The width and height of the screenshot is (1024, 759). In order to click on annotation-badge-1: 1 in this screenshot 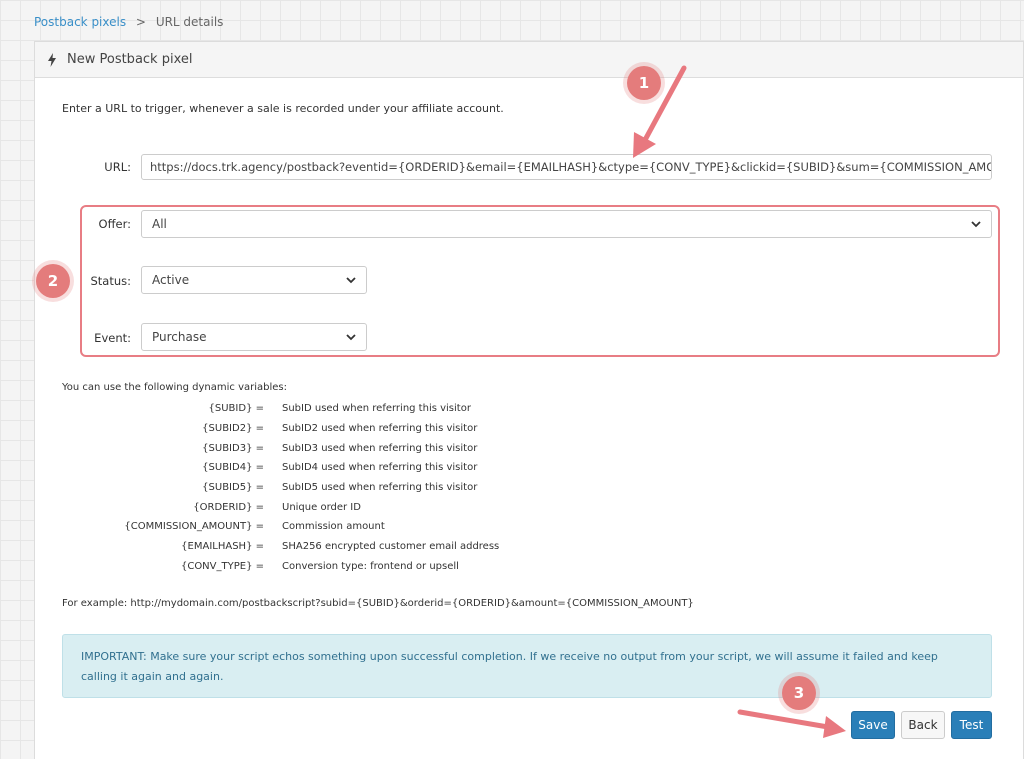, I will do `click(644, 83)`.